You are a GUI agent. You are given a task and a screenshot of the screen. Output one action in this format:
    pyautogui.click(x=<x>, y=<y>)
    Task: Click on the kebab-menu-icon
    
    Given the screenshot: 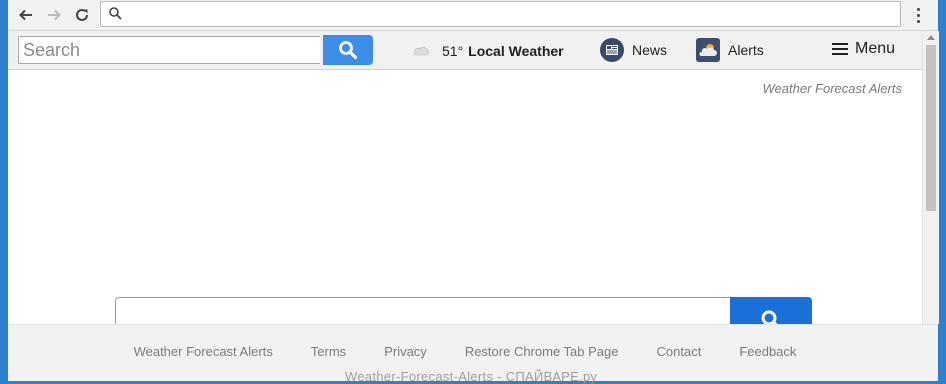 What is the action you would take?
    pyautogui.click(x=918, y=15)
    